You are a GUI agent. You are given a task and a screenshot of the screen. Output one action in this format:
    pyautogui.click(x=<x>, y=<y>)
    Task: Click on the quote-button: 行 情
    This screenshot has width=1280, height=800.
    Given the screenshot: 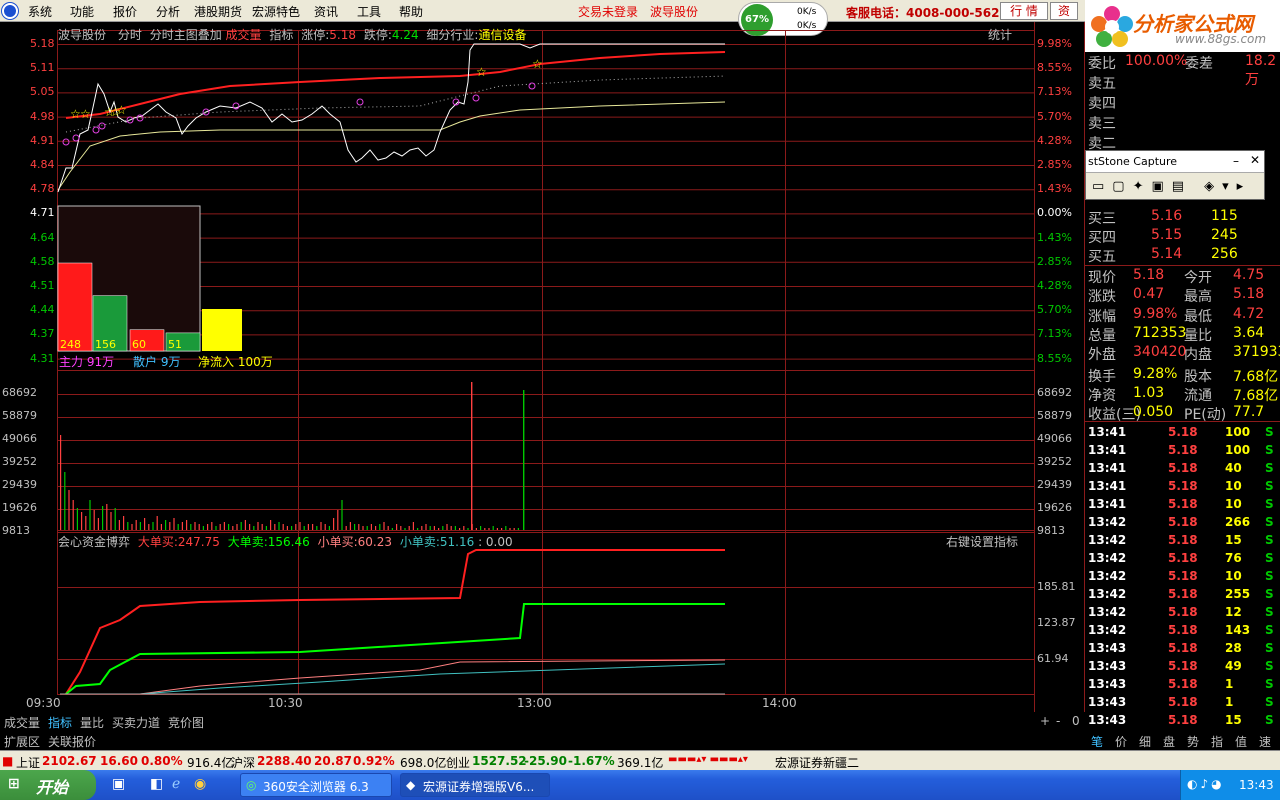 What is the action you would take?
    pyautogui.click(x=1024, y=11)
    